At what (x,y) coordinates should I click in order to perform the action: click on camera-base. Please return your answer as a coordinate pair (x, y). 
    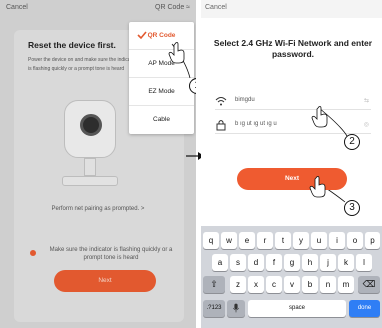
    Looking at the image, I should click on (90, 181).